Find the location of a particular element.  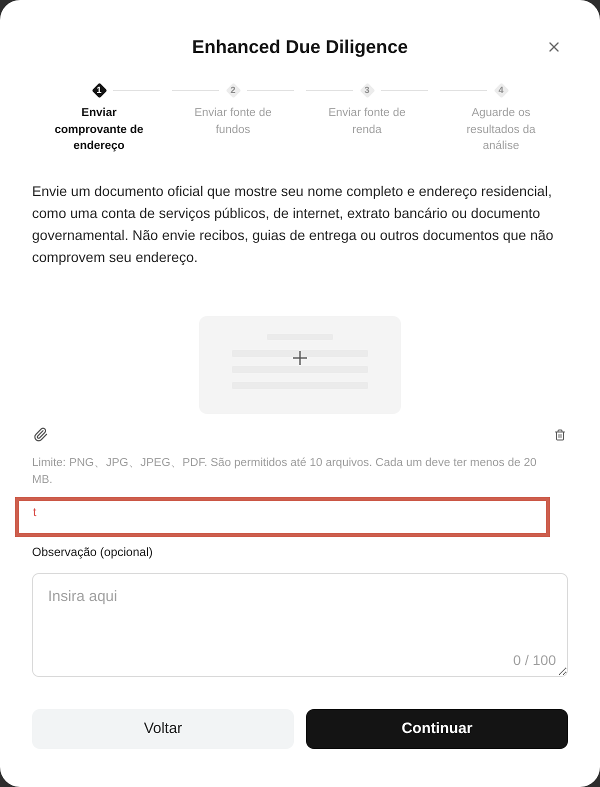

file-limit-hint: Limite: PNG、JPG、JPEG、PDF. São permitidos até 10 arquivos. Cada um deve ter menos de 20 MB. is located at coordinates (285, 472).